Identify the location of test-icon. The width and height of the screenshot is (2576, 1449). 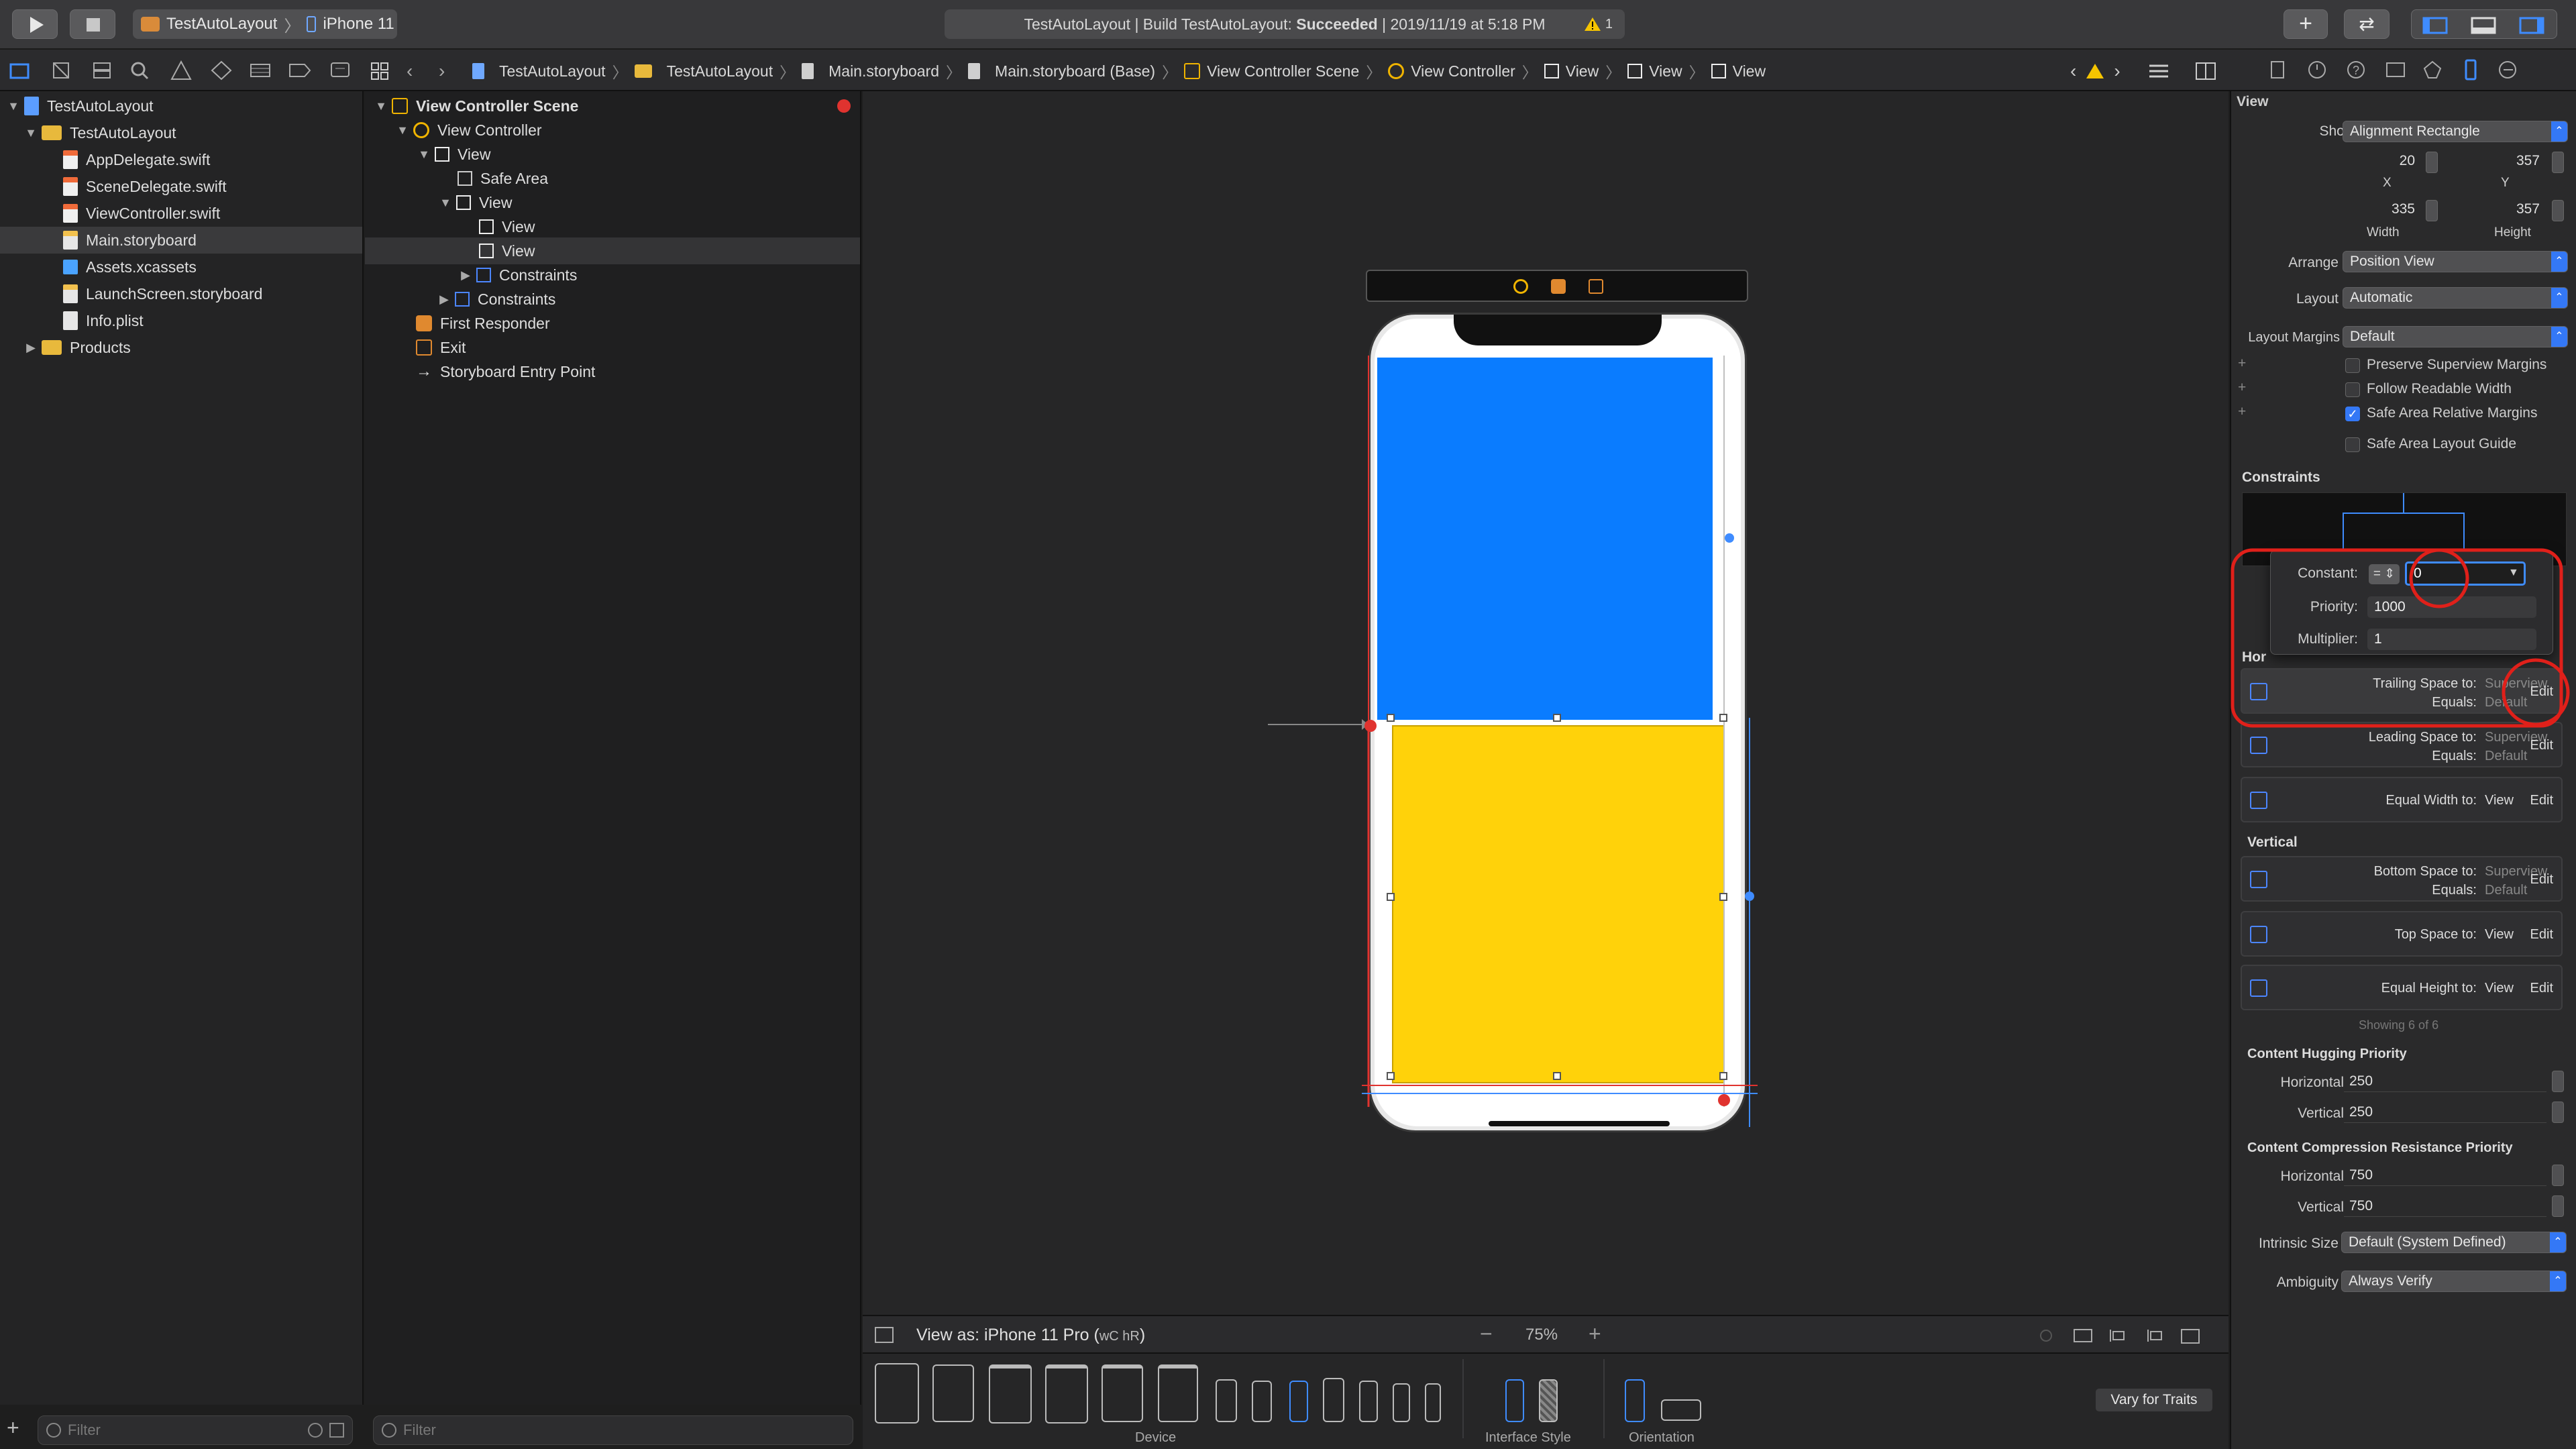
(221, 70).